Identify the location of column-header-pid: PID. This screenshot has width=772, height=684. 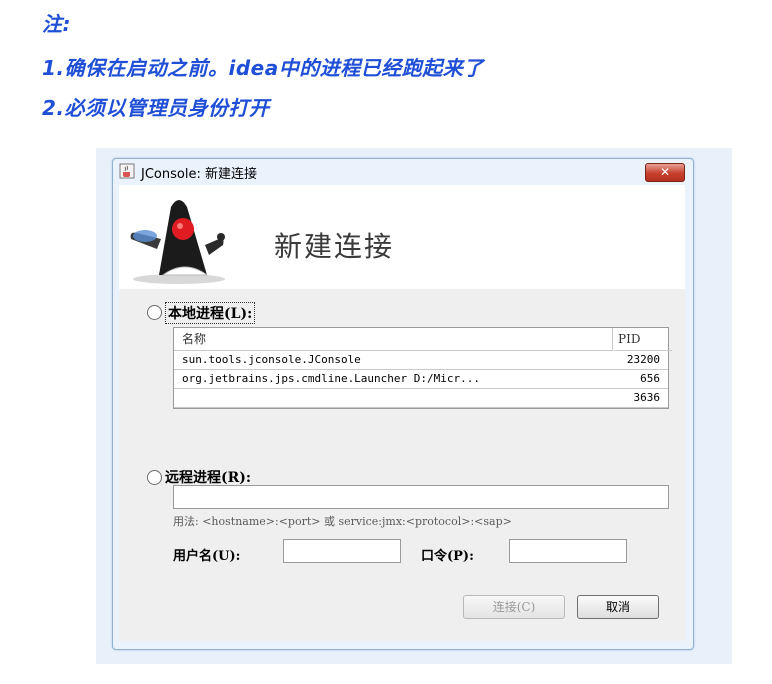
(643, 339).